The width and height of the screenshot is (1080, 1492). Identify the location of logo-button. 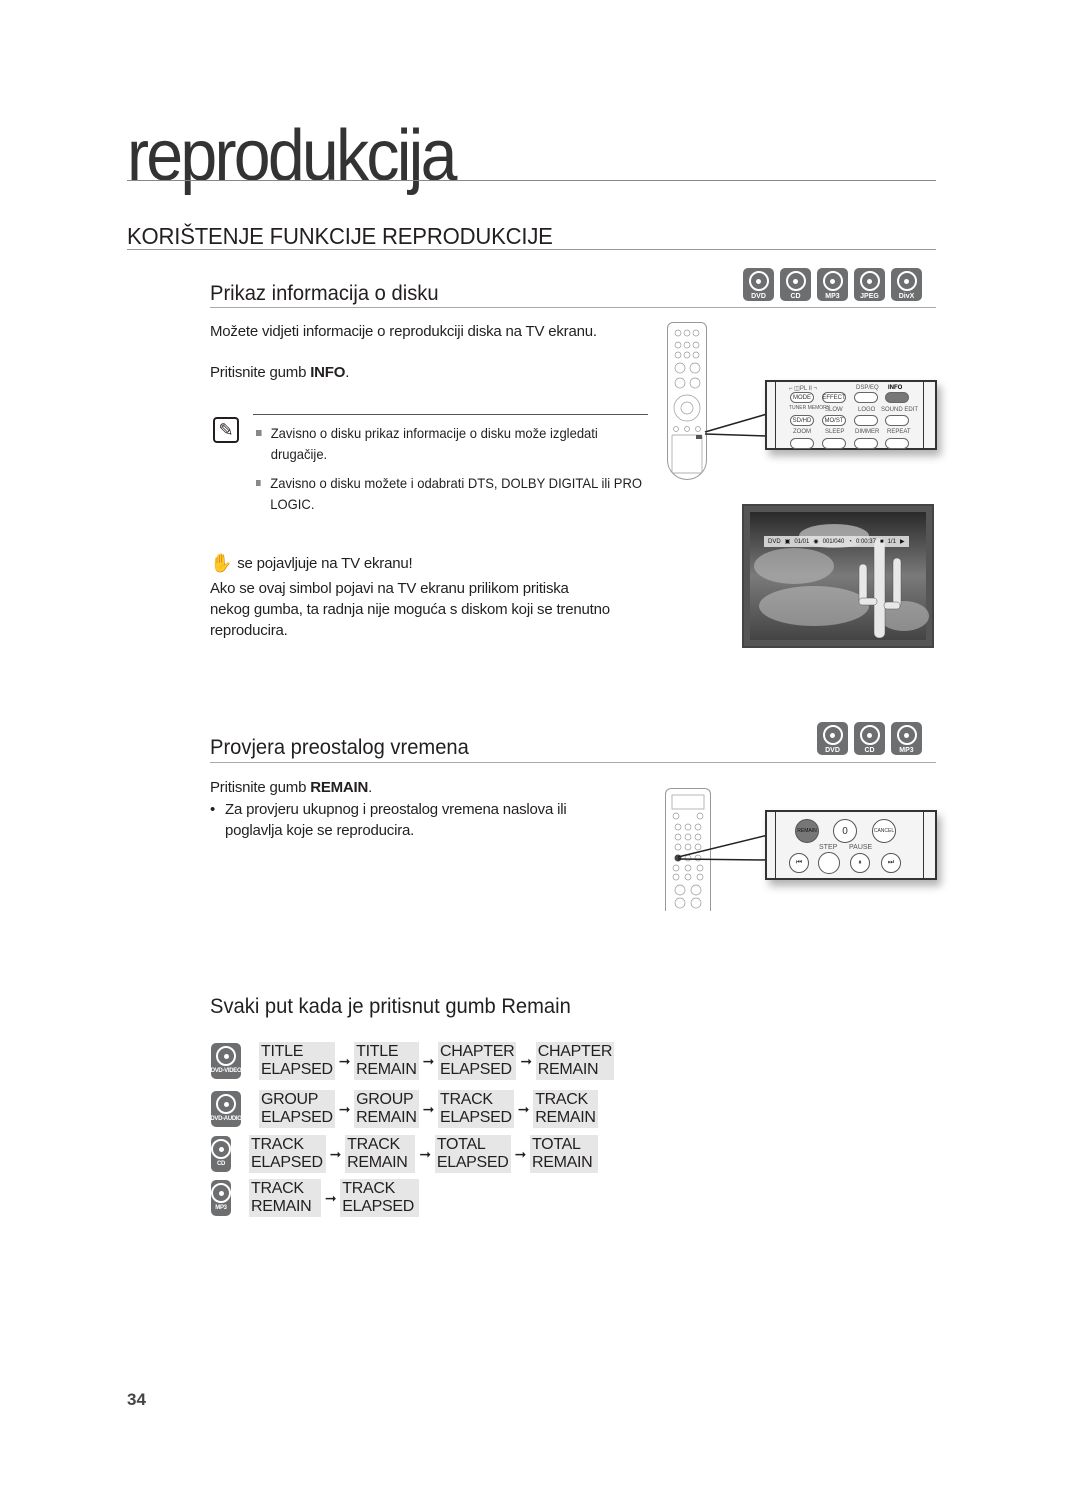
(866, 420).